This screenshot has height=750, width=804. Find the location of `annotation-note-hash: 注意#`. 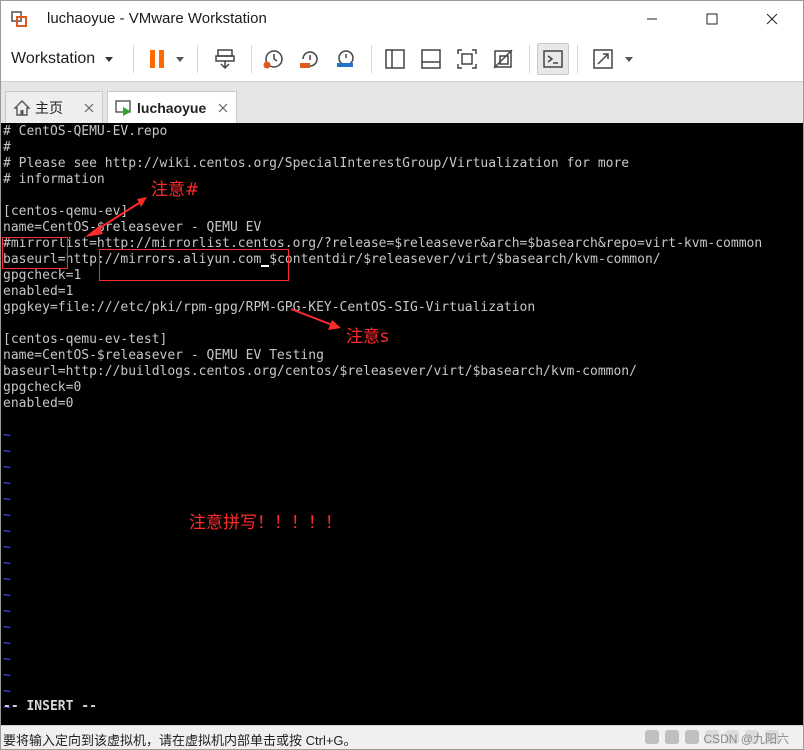

annotation-note-hash: 注意# is located at coordinates (175, 190).